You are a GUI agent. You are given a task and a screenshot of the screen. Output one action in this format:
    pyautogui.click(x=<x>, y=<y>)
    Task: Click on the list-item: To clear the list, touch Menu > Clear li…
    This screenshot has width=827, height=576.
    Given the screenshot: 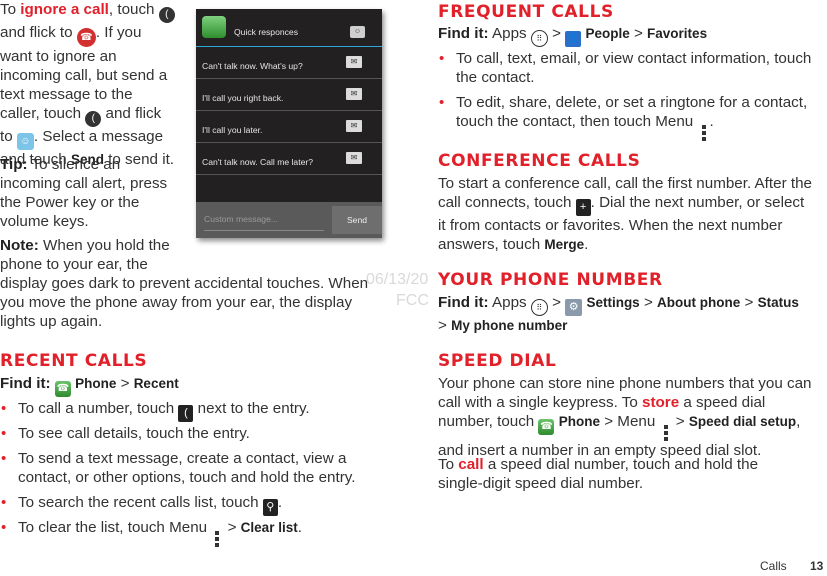 What is the action you would take?
    pyautogui.click(x=151, y=532)
    